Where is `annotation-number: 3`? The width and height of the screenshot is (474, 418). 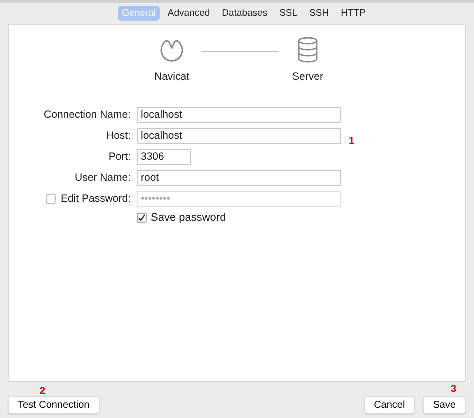 annotation-number: 3 is located at coordinates (454, 389).